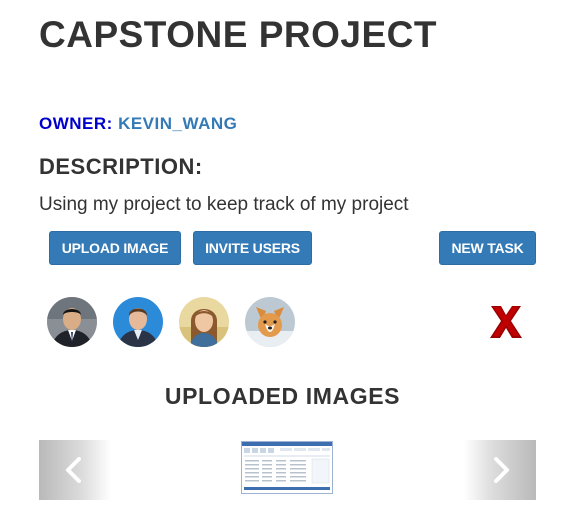  I want to click on new-task-button: NEW TASK, so click(487, 248).